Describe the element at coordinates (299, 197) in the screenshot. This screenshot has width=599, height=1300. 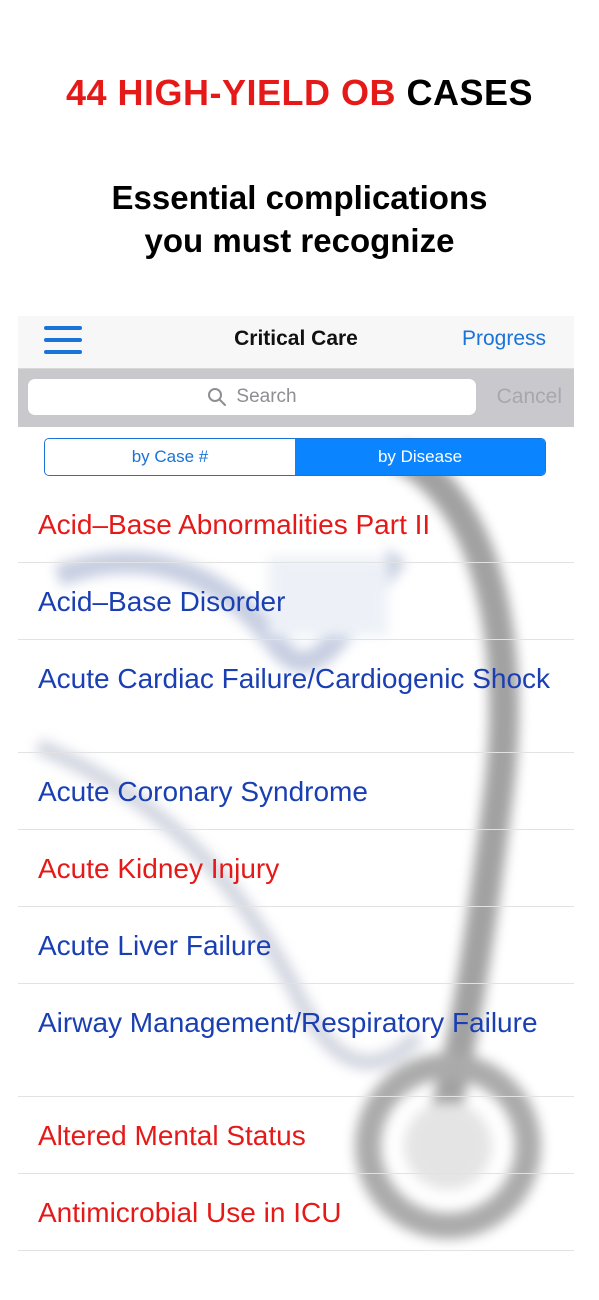
I see `subhead-line-1: Essential complications` at that location.